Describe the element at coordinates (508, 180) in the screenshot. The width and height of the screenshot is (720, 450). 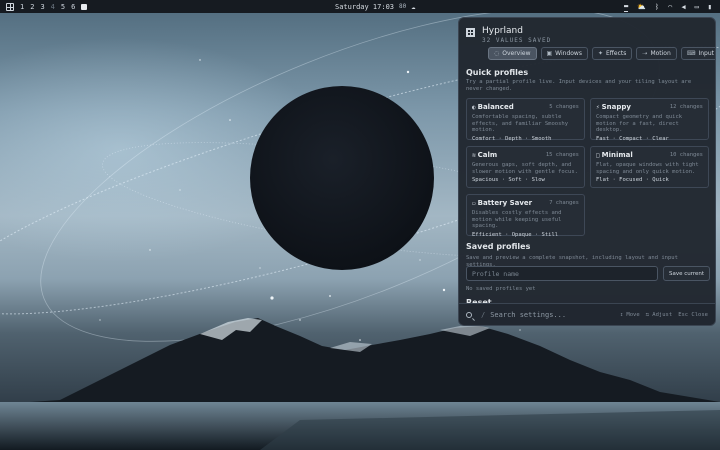
I see `profile-tags: Spacious · Soft · Slow` at that location.